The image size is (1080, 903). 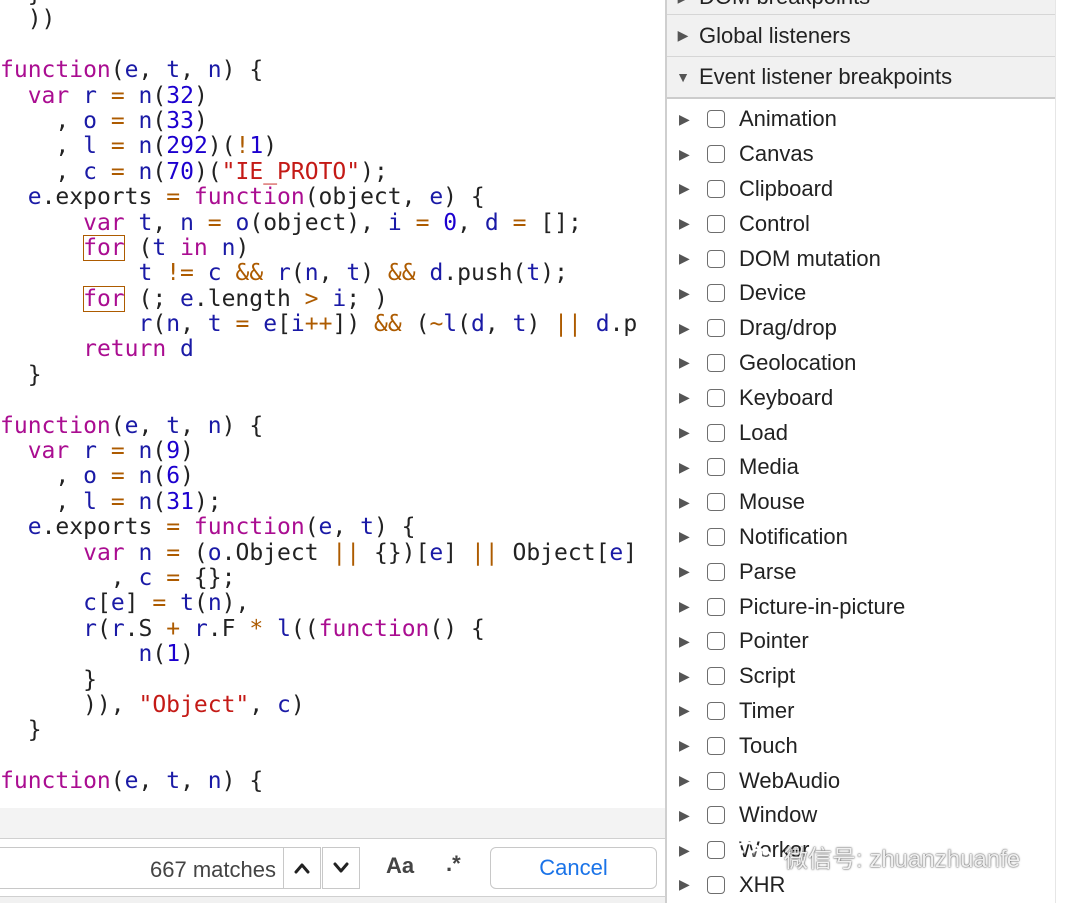 I want to click on editor-scrollbar, so click(x=652, y=404).